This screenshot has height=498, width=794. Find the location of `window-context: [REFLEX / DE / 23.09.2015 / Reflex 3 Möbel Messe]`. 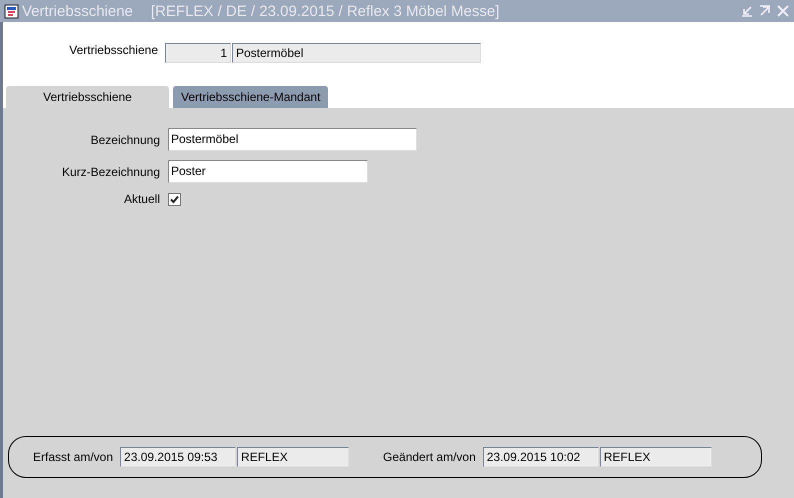

window-context: [REFLEX / DE / 23.09.2015 / Reflex 3 Möbel Messe] is located at coordinates (325, 11).